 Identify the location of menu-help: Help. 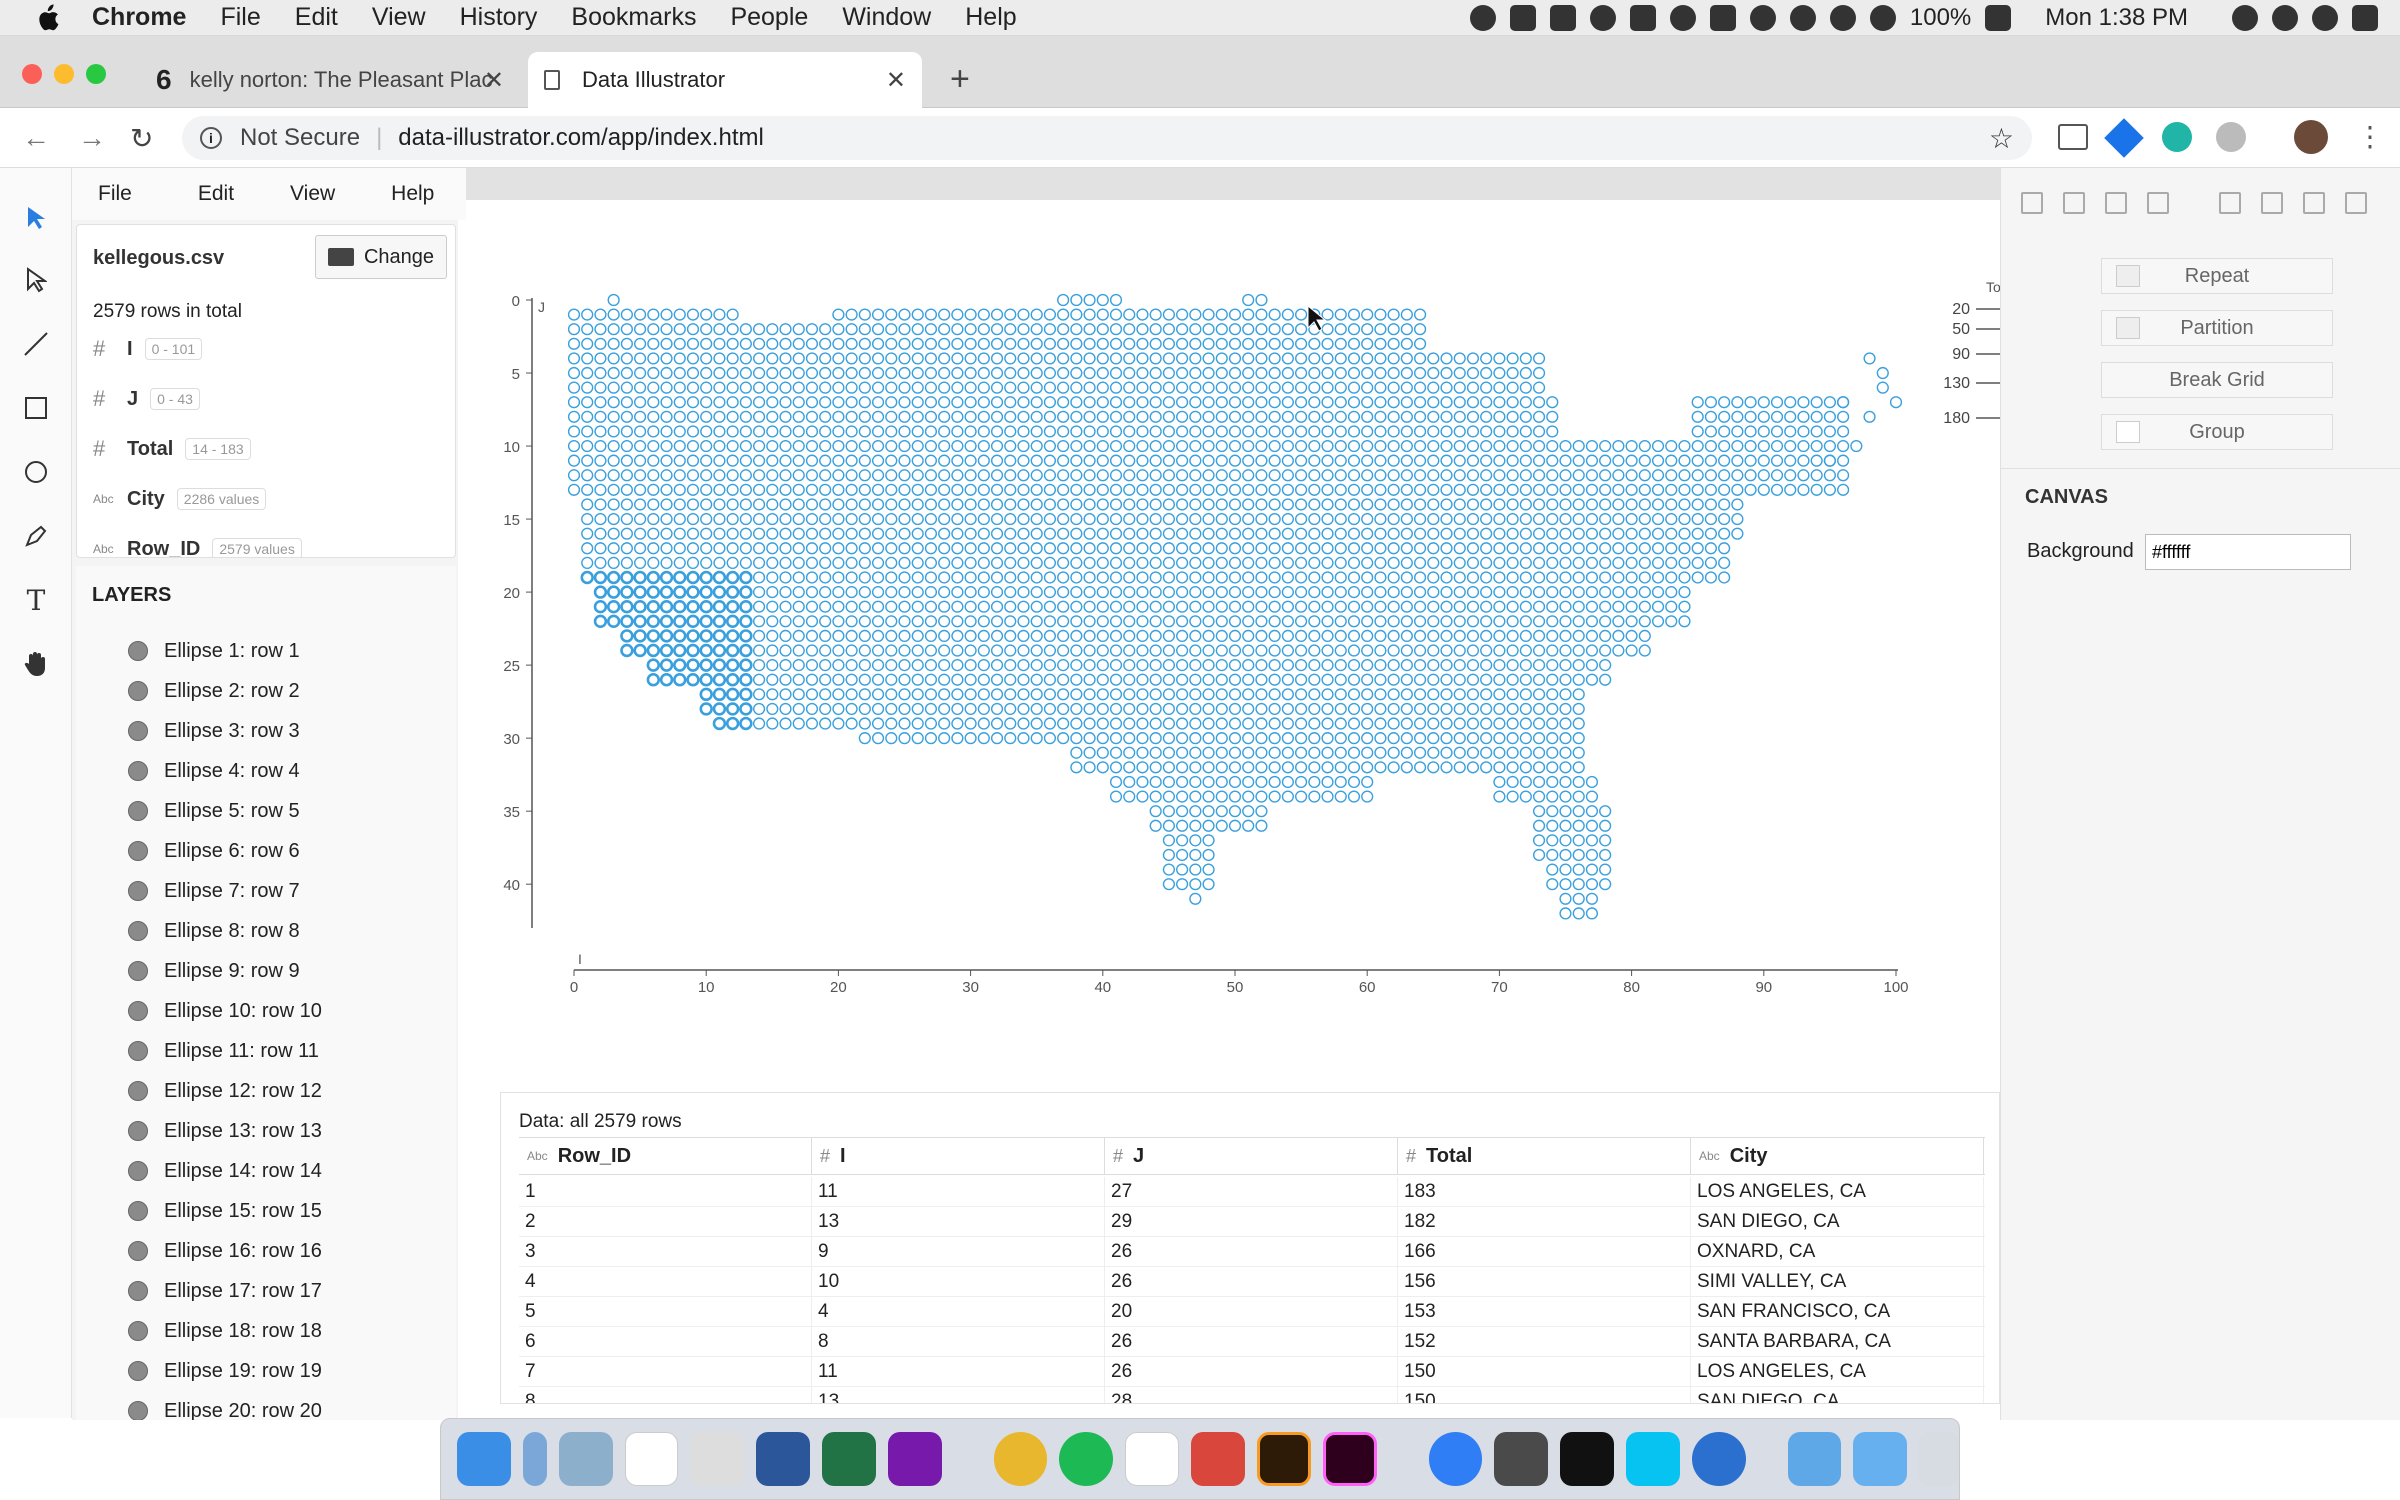
(990, 17).